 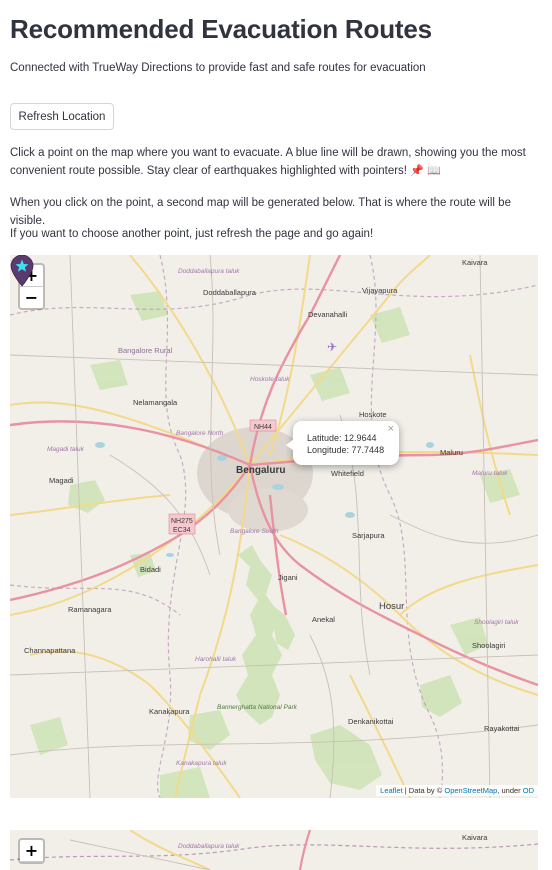 I want to click on place-harohalli-taluk: Harohalli taluk, so click(x=216, y=659).